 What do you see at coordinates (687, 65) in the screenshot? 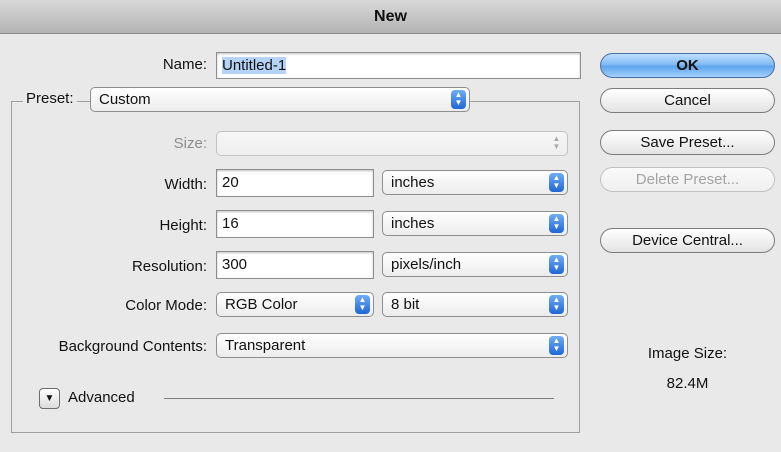
I see `ok-button: OK` at bounding box center [687, 65].